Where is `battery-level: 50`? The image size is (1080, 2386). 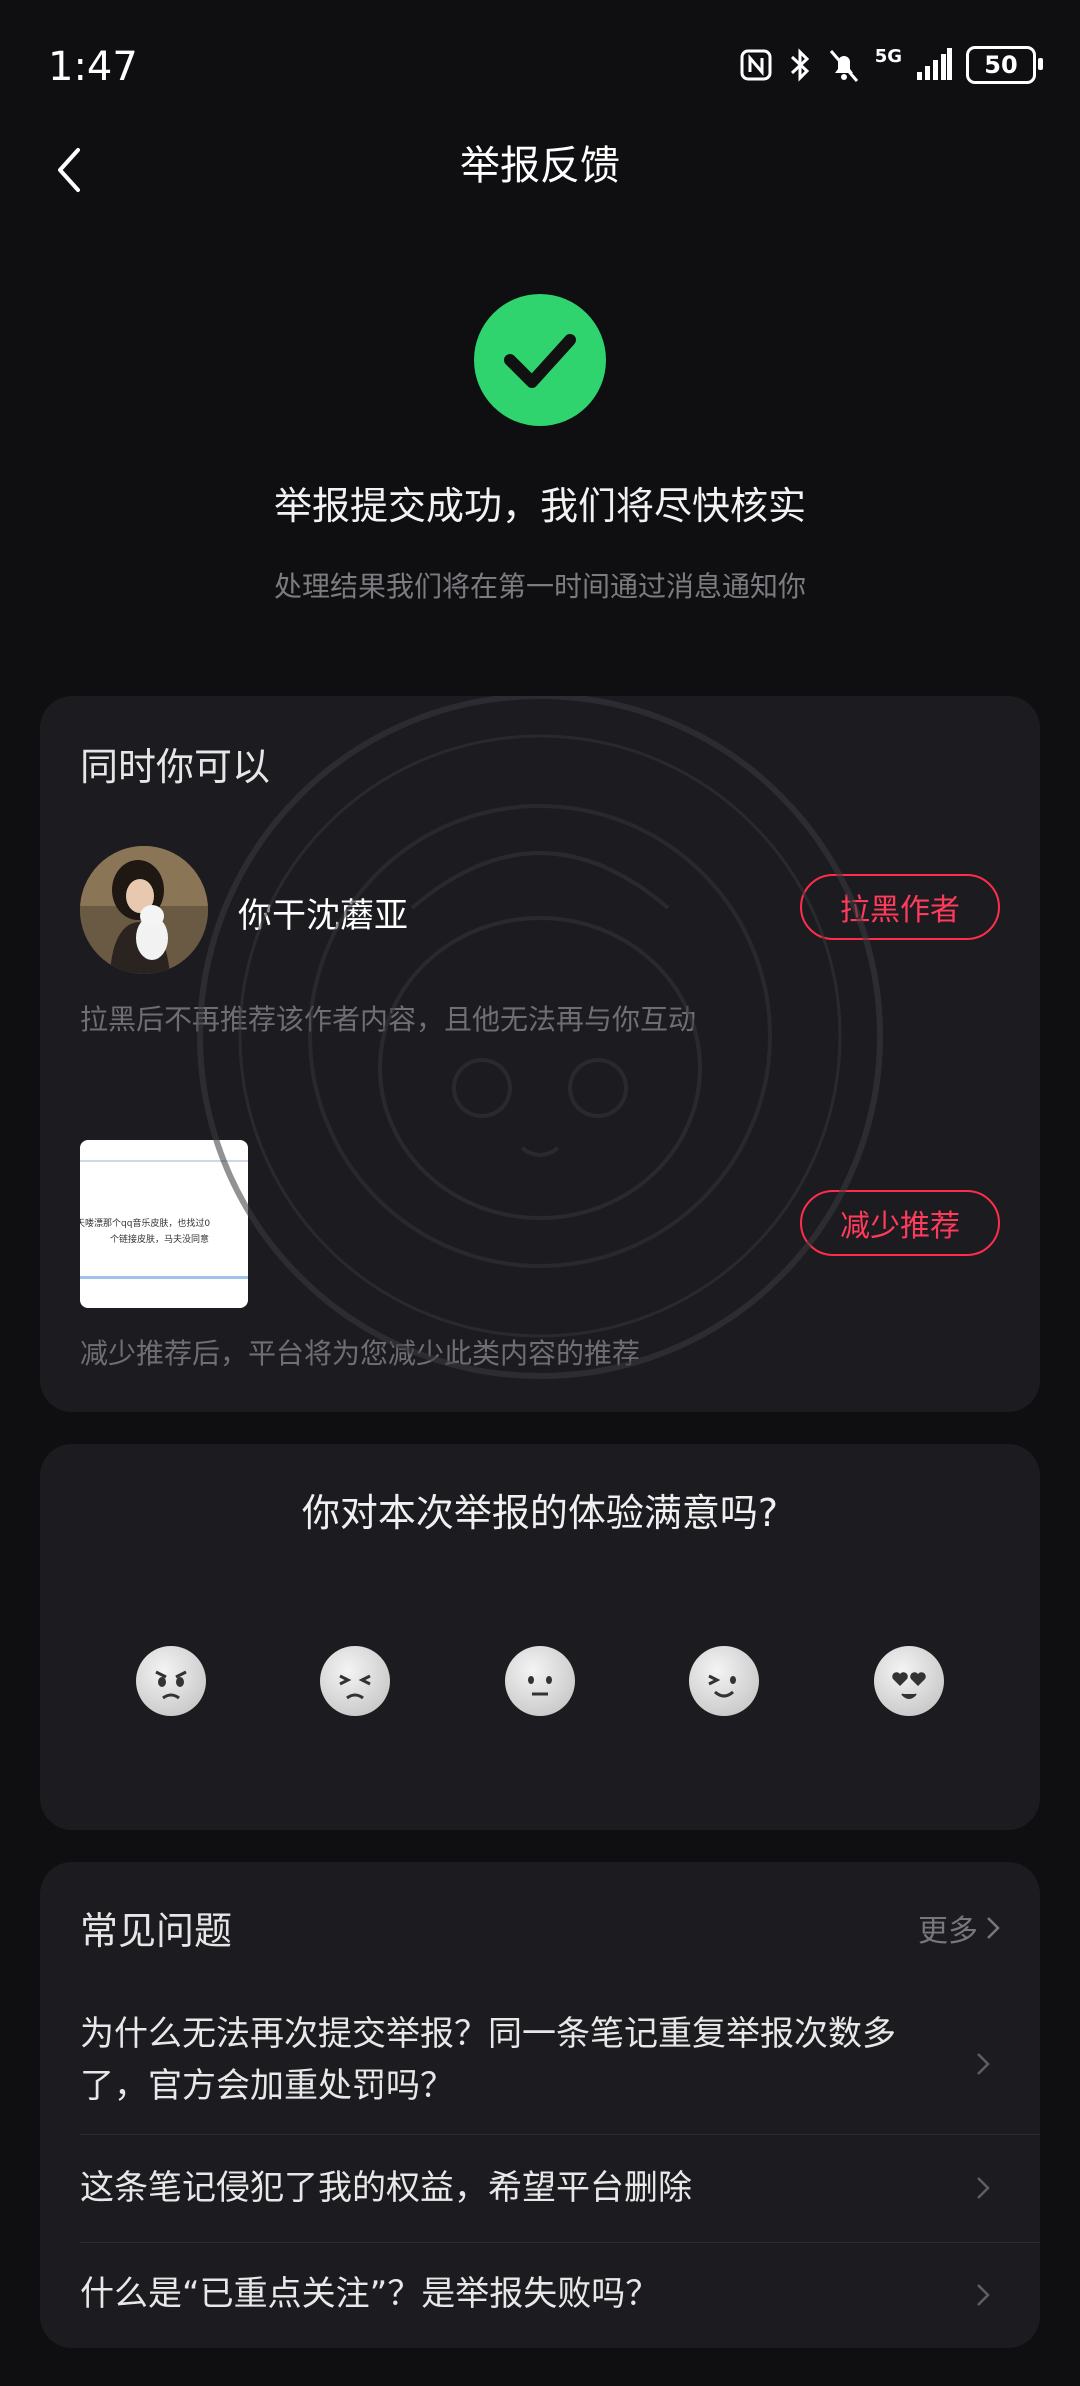 battery-level: 50 is located at coordinates (1001, 65).